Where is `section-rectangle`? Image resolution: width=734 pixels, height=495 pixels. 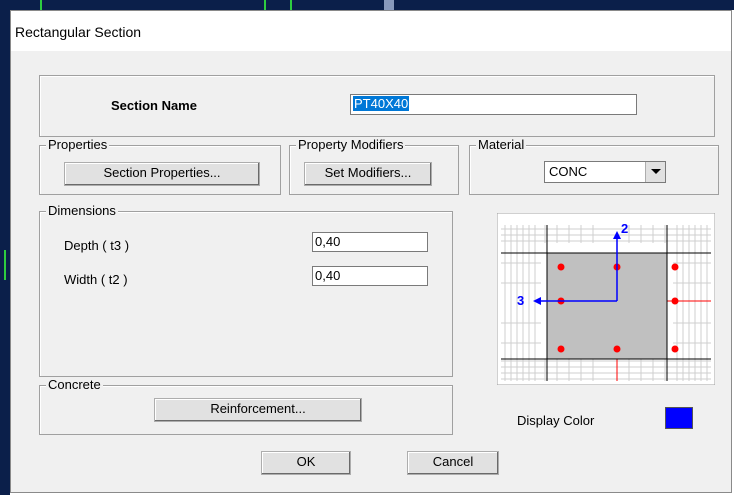
section-rectangle is located at coordinates (607, 306).